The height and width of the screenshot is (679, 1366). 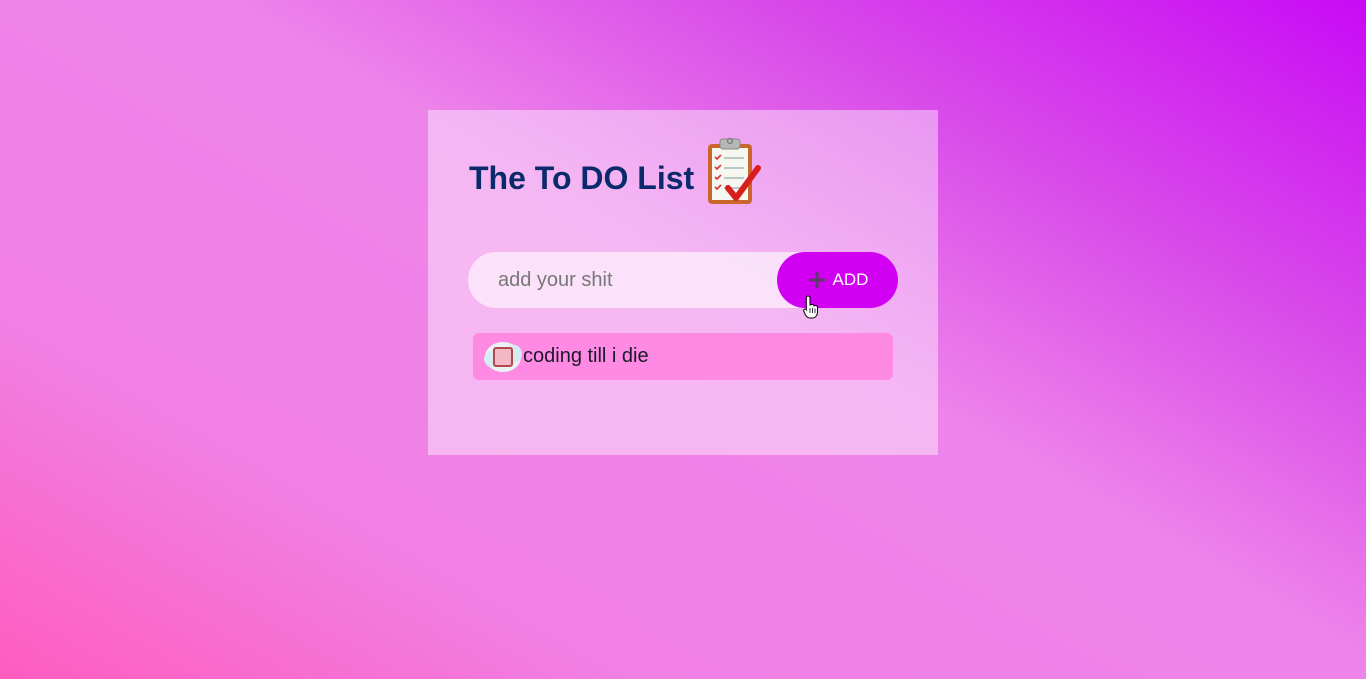 What do you see at coordinates (683, 356) in the screenshot?
I see `todo-item: coding till i die` at bounding box center [683, 356].